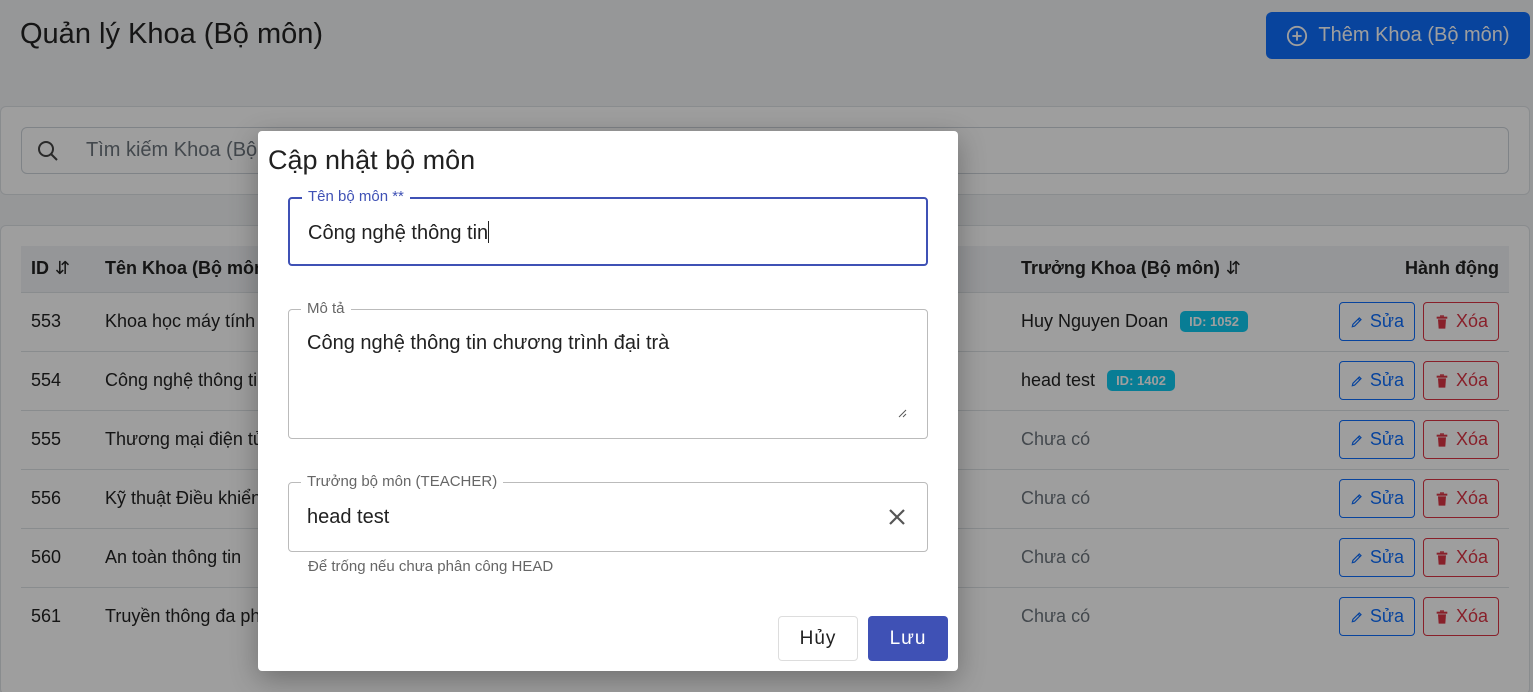 The height and width of the screenshot is (692, 1533). I want to click on save-button: Lưu, so click(908, 638).